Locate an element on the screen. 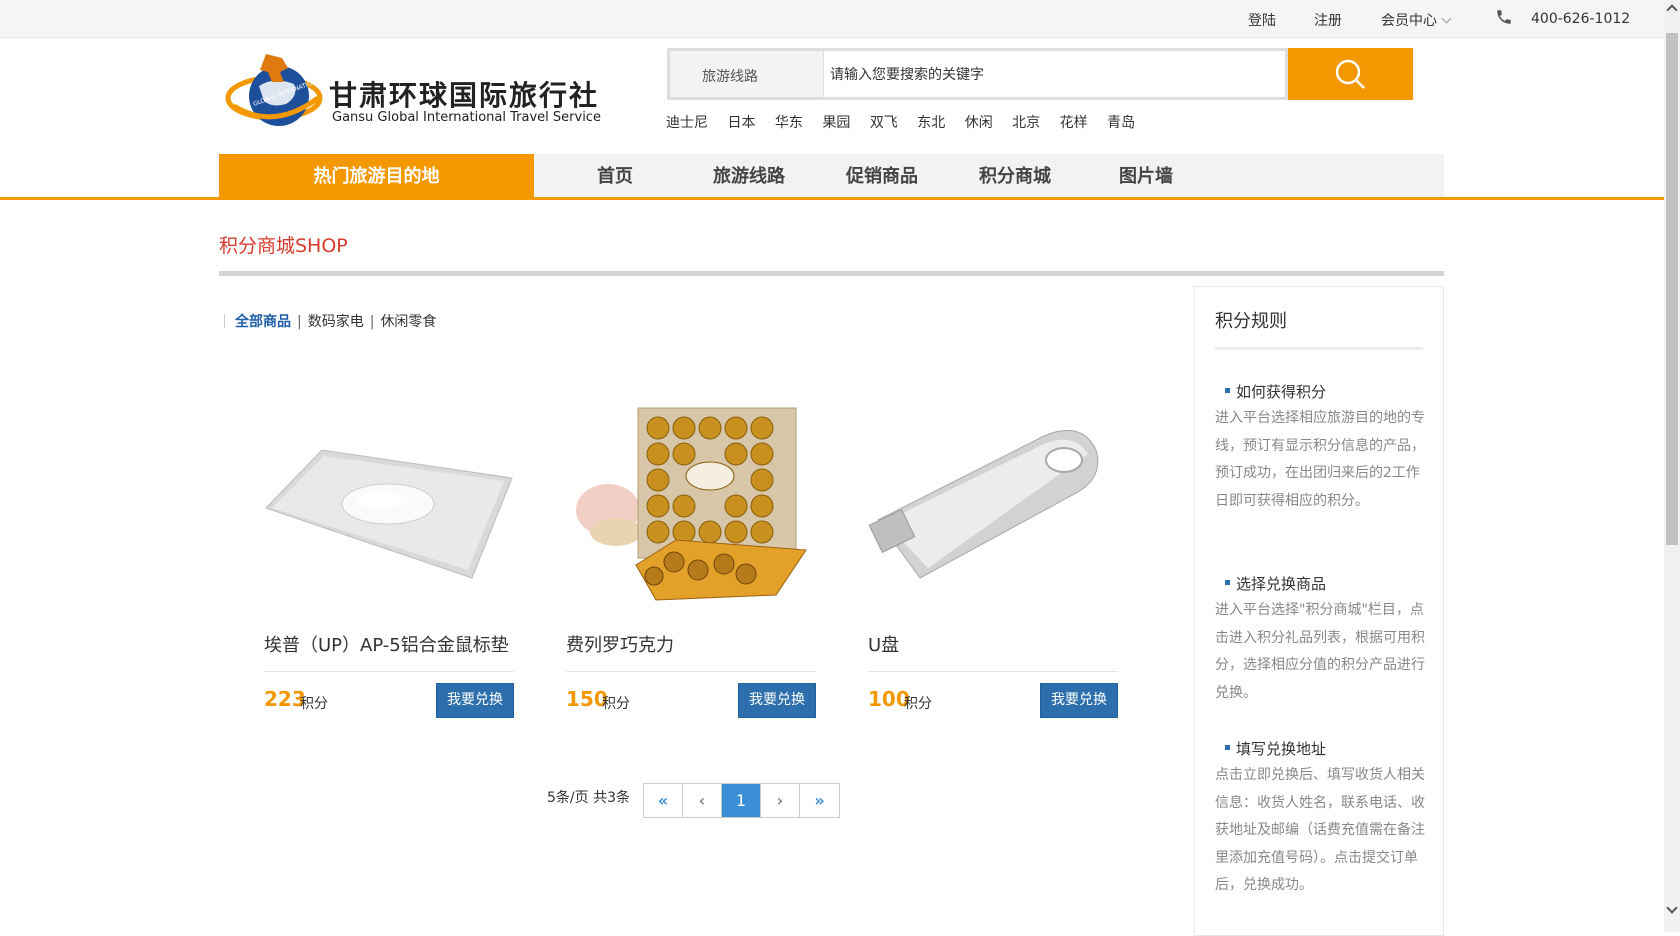 The width and height of the screenshot is (1680, 936). hot-word-link: 北京 is located at coordinates (1026, 123).